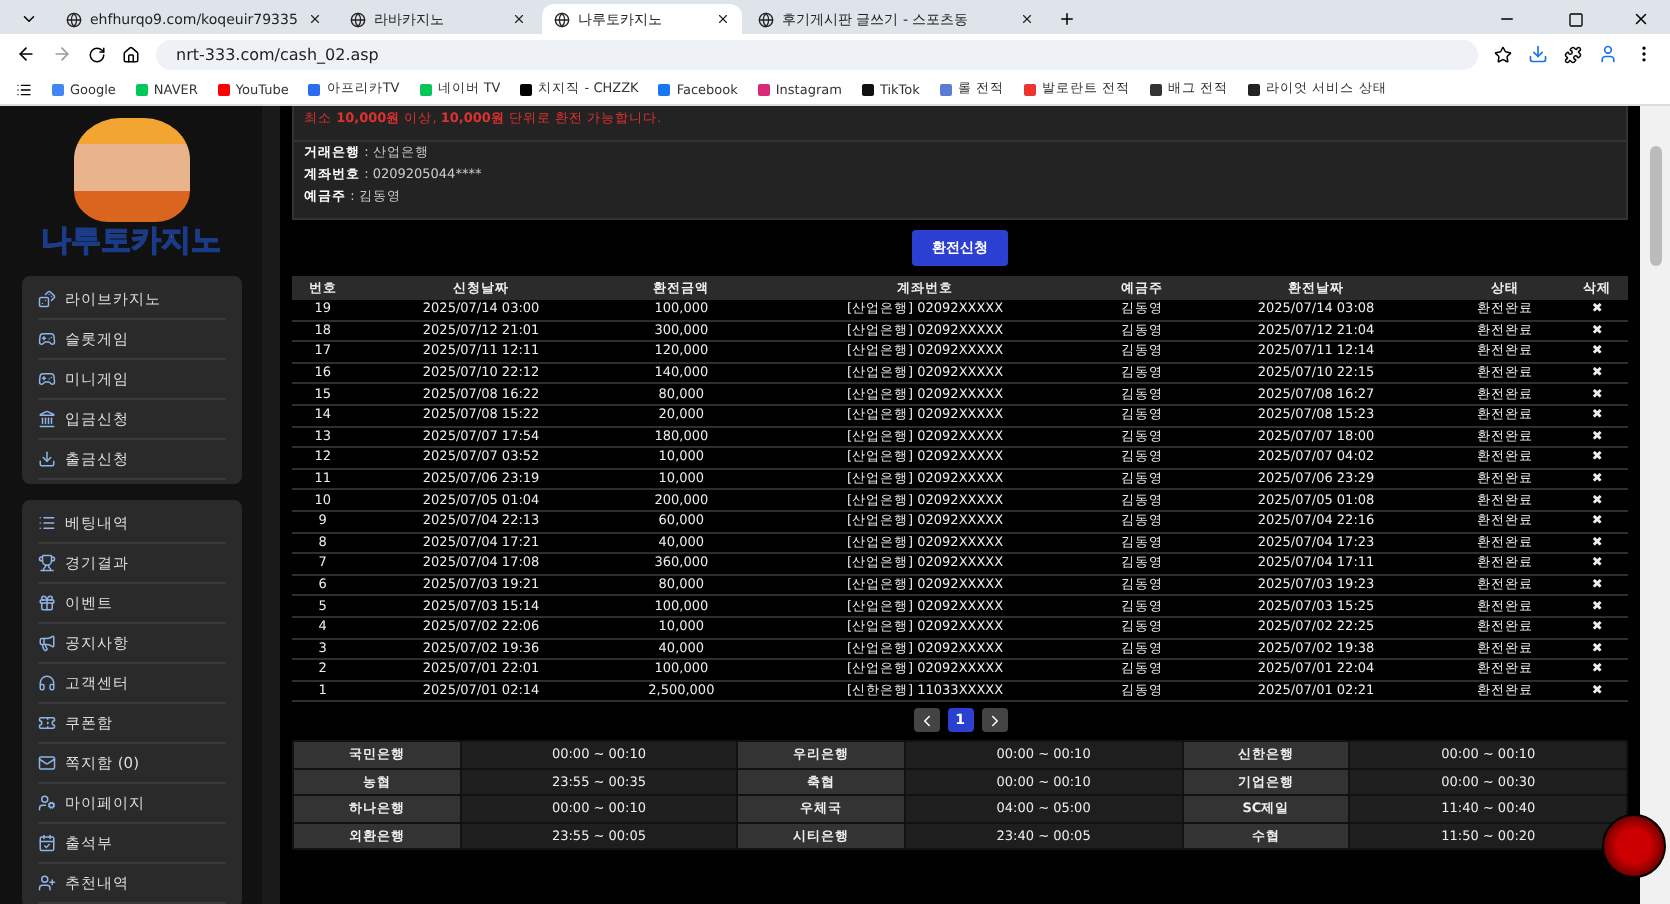  I want to click on mascot-image, so click(131, 170).